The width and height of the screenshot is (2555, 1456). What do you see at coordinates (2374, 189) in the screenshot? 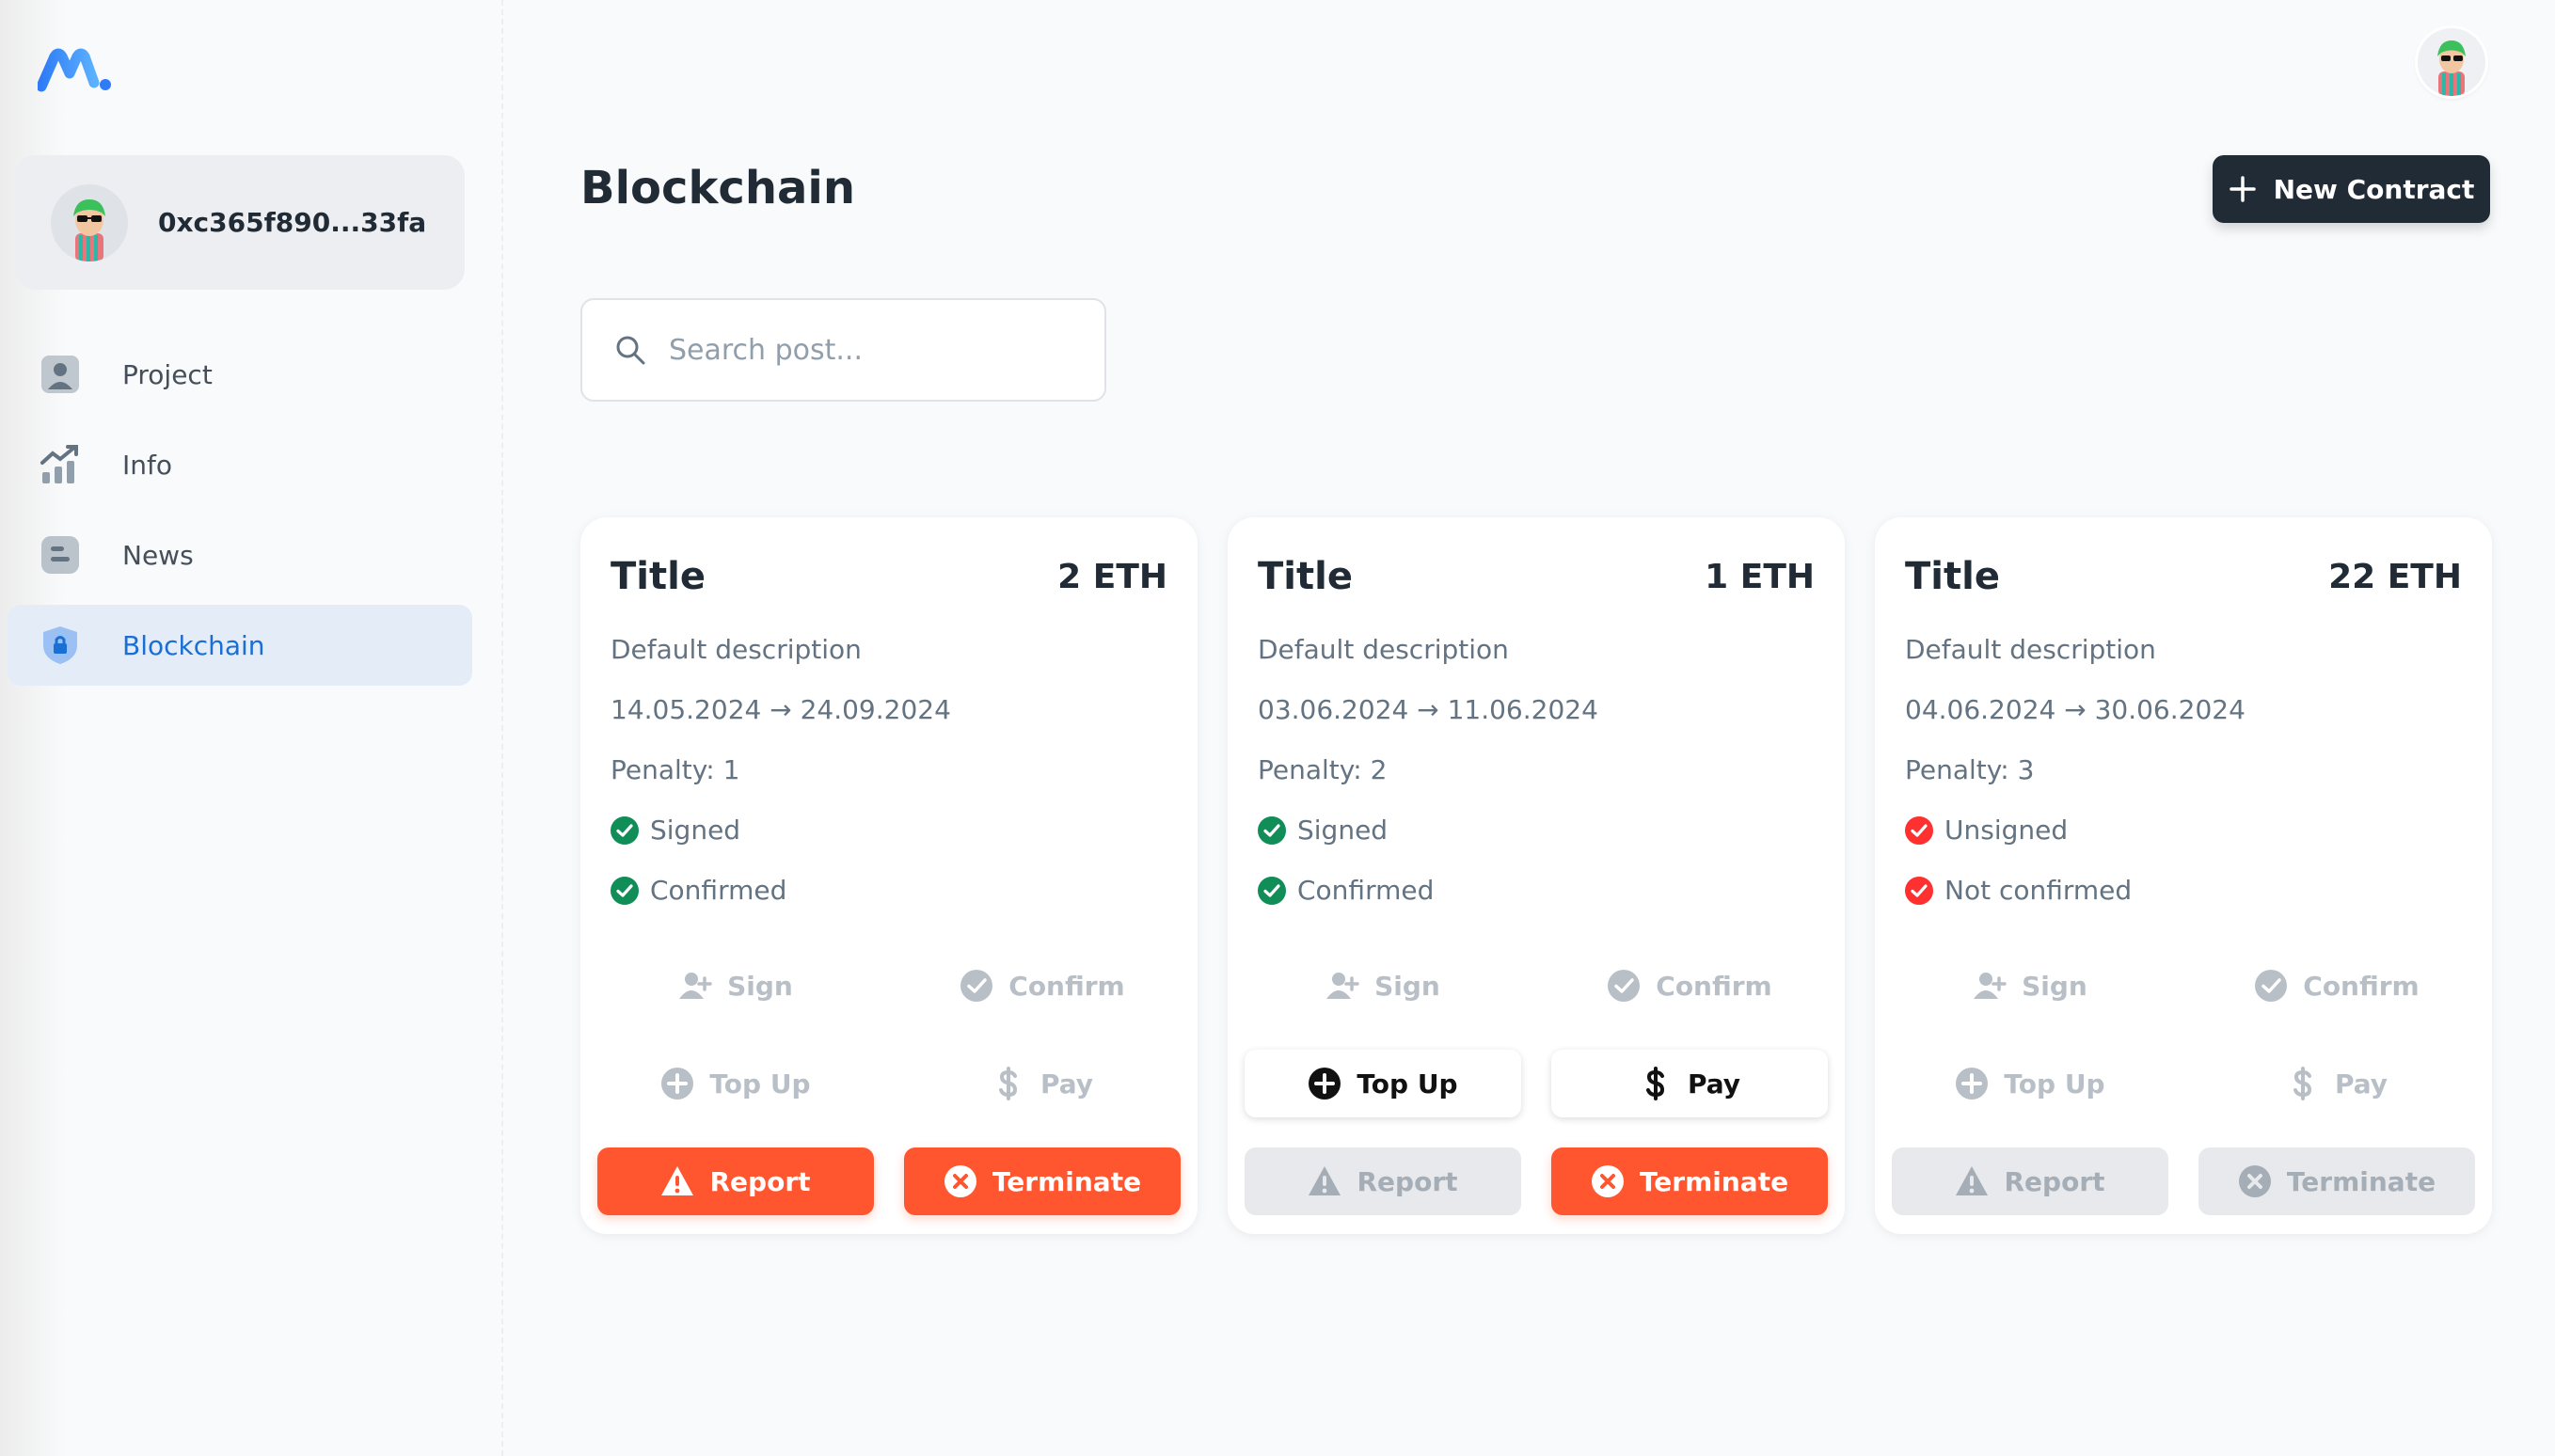
I see `new-contract-label: New Contract` at bounding box center [2374, 189].